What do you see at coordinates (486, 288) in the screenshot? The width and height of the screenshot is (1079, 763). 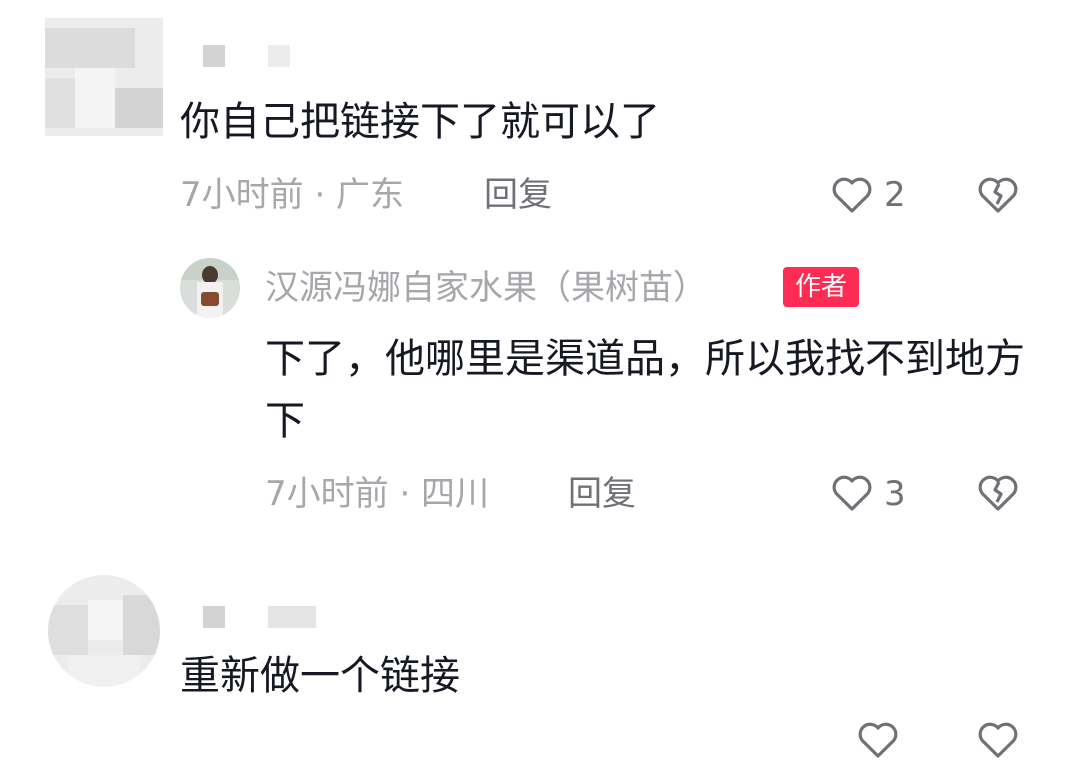 I see `author-username: 汉源冯娜自家水果（果树苗）` at bounding box center [486, 288].